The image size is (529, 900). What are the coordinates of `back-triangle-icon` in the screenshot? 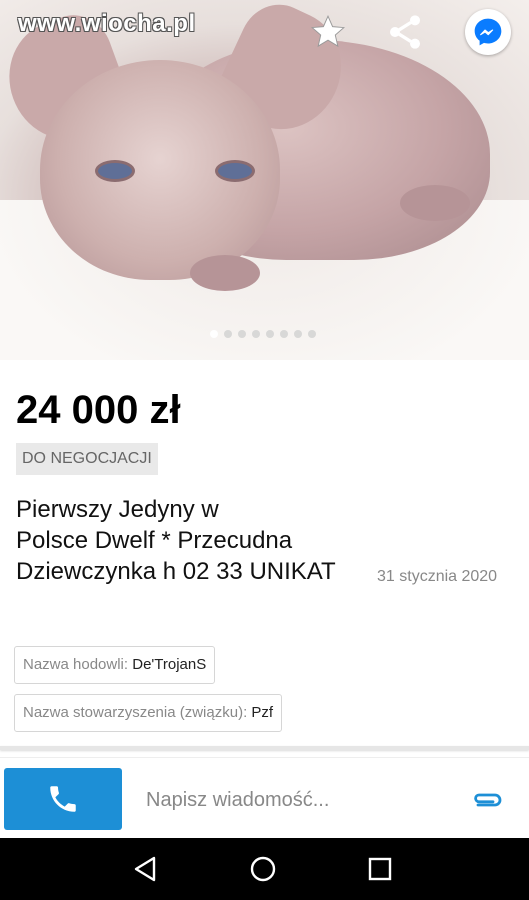 It's located at (145, 869).